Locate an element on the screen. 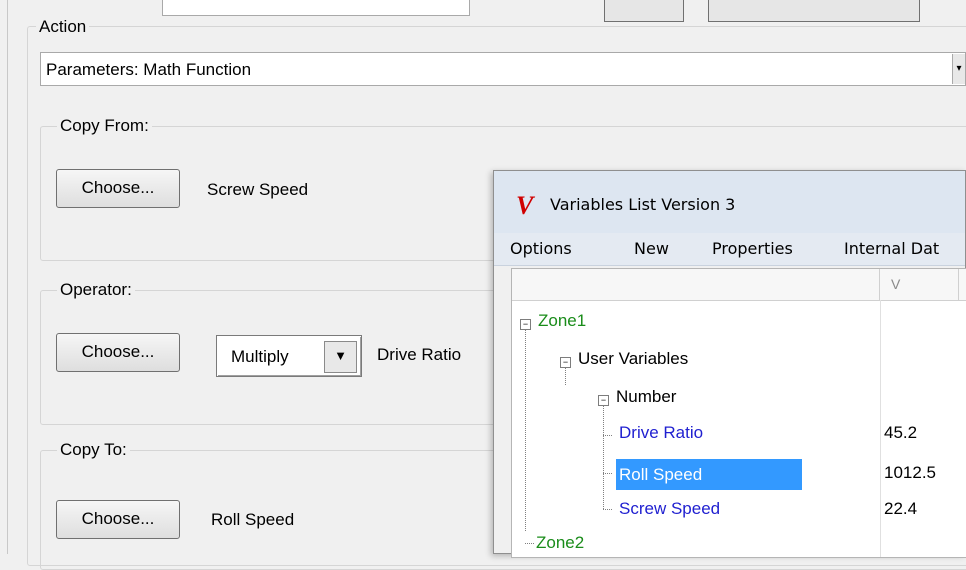 Image resolution: width=966 pixels, height=570 pixels. menu-options: Options is located at coordinates (541, 248).